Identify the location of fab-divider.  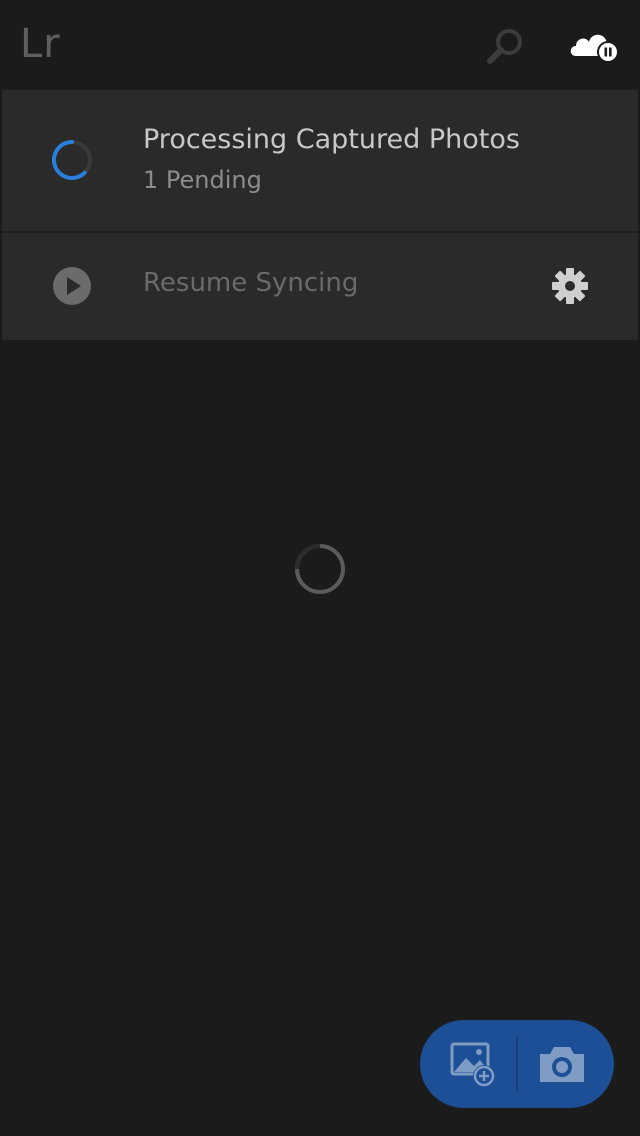
(517, 1064).